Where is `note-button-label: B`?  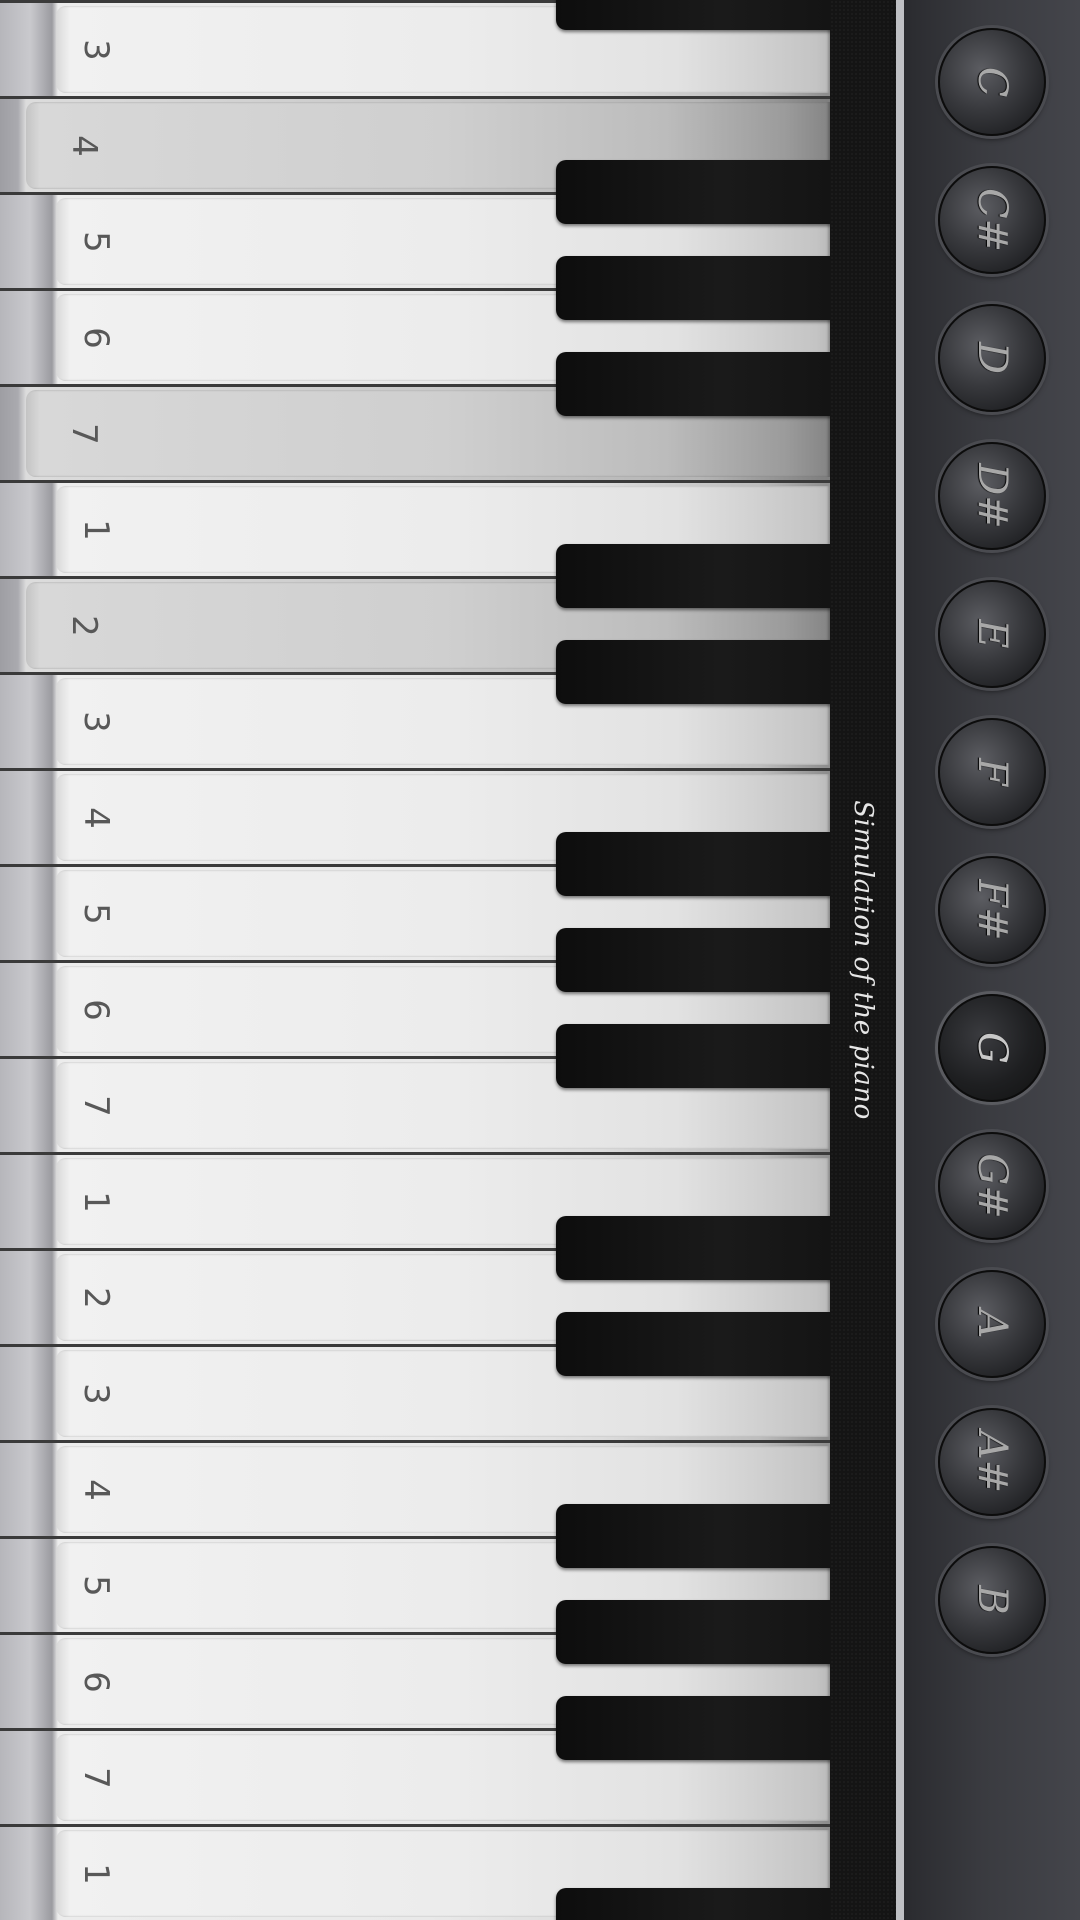
note-button-label: B is located at coordinates (992, 1600).